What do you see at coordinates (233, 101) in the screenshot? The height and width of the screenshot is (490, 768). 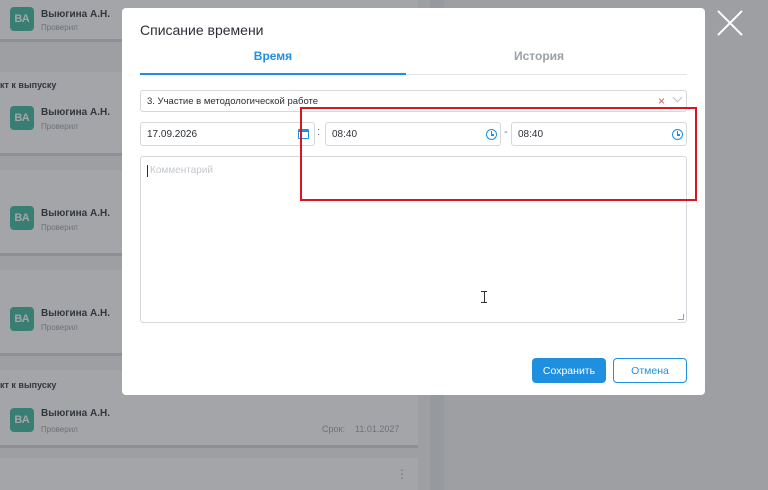 I see `activity-select-value: 3. Участие в методологической работе` at bounding box center [233, 101].